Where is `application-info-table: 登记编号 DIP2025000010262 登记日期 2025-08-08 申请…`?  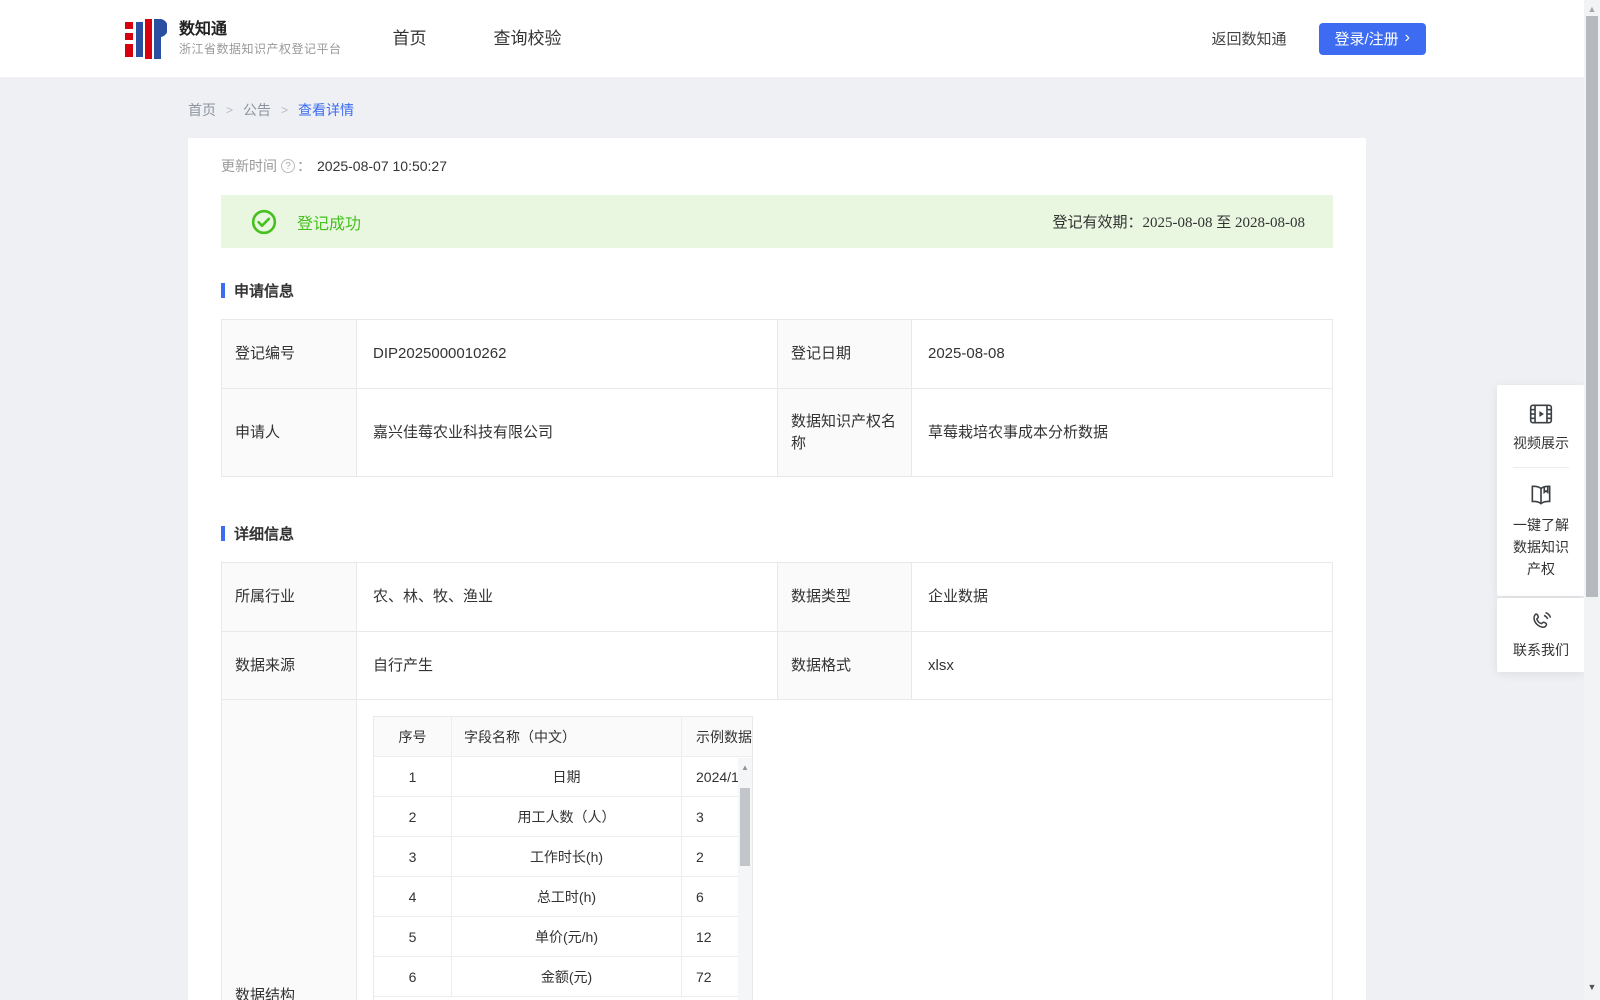 application-info-table: 登记编号 DIP2025000010262 登记日期 2025-08-08 申请… is located at coordinates (777, 398).